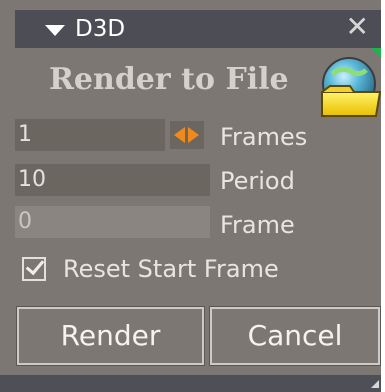 The width and height of the screenshot is (385, 392). Describe the element at coordinates (198, 29) in the screenshot. I see `title-bar: D3D ✕` at that location.